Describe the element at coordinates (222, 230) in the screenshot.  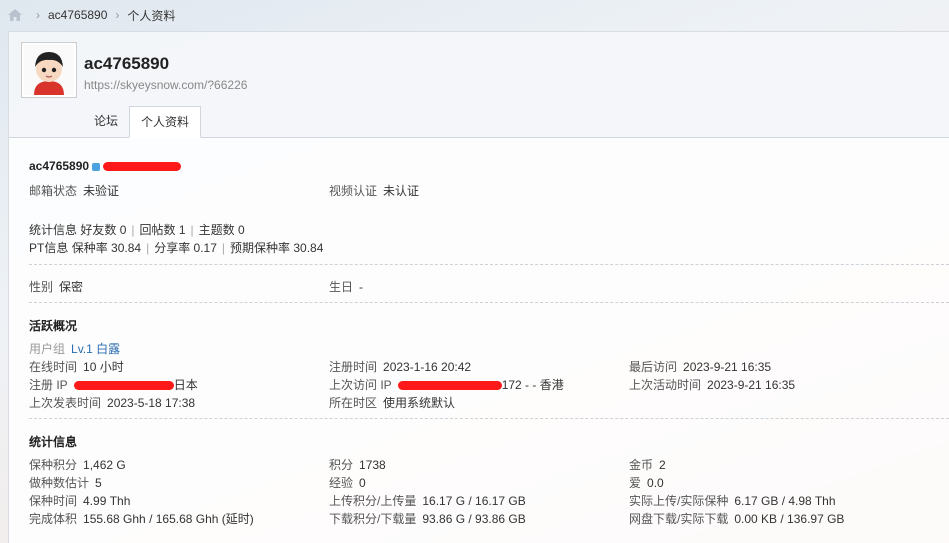
I see `threads-count: 主题数 0` at that location.